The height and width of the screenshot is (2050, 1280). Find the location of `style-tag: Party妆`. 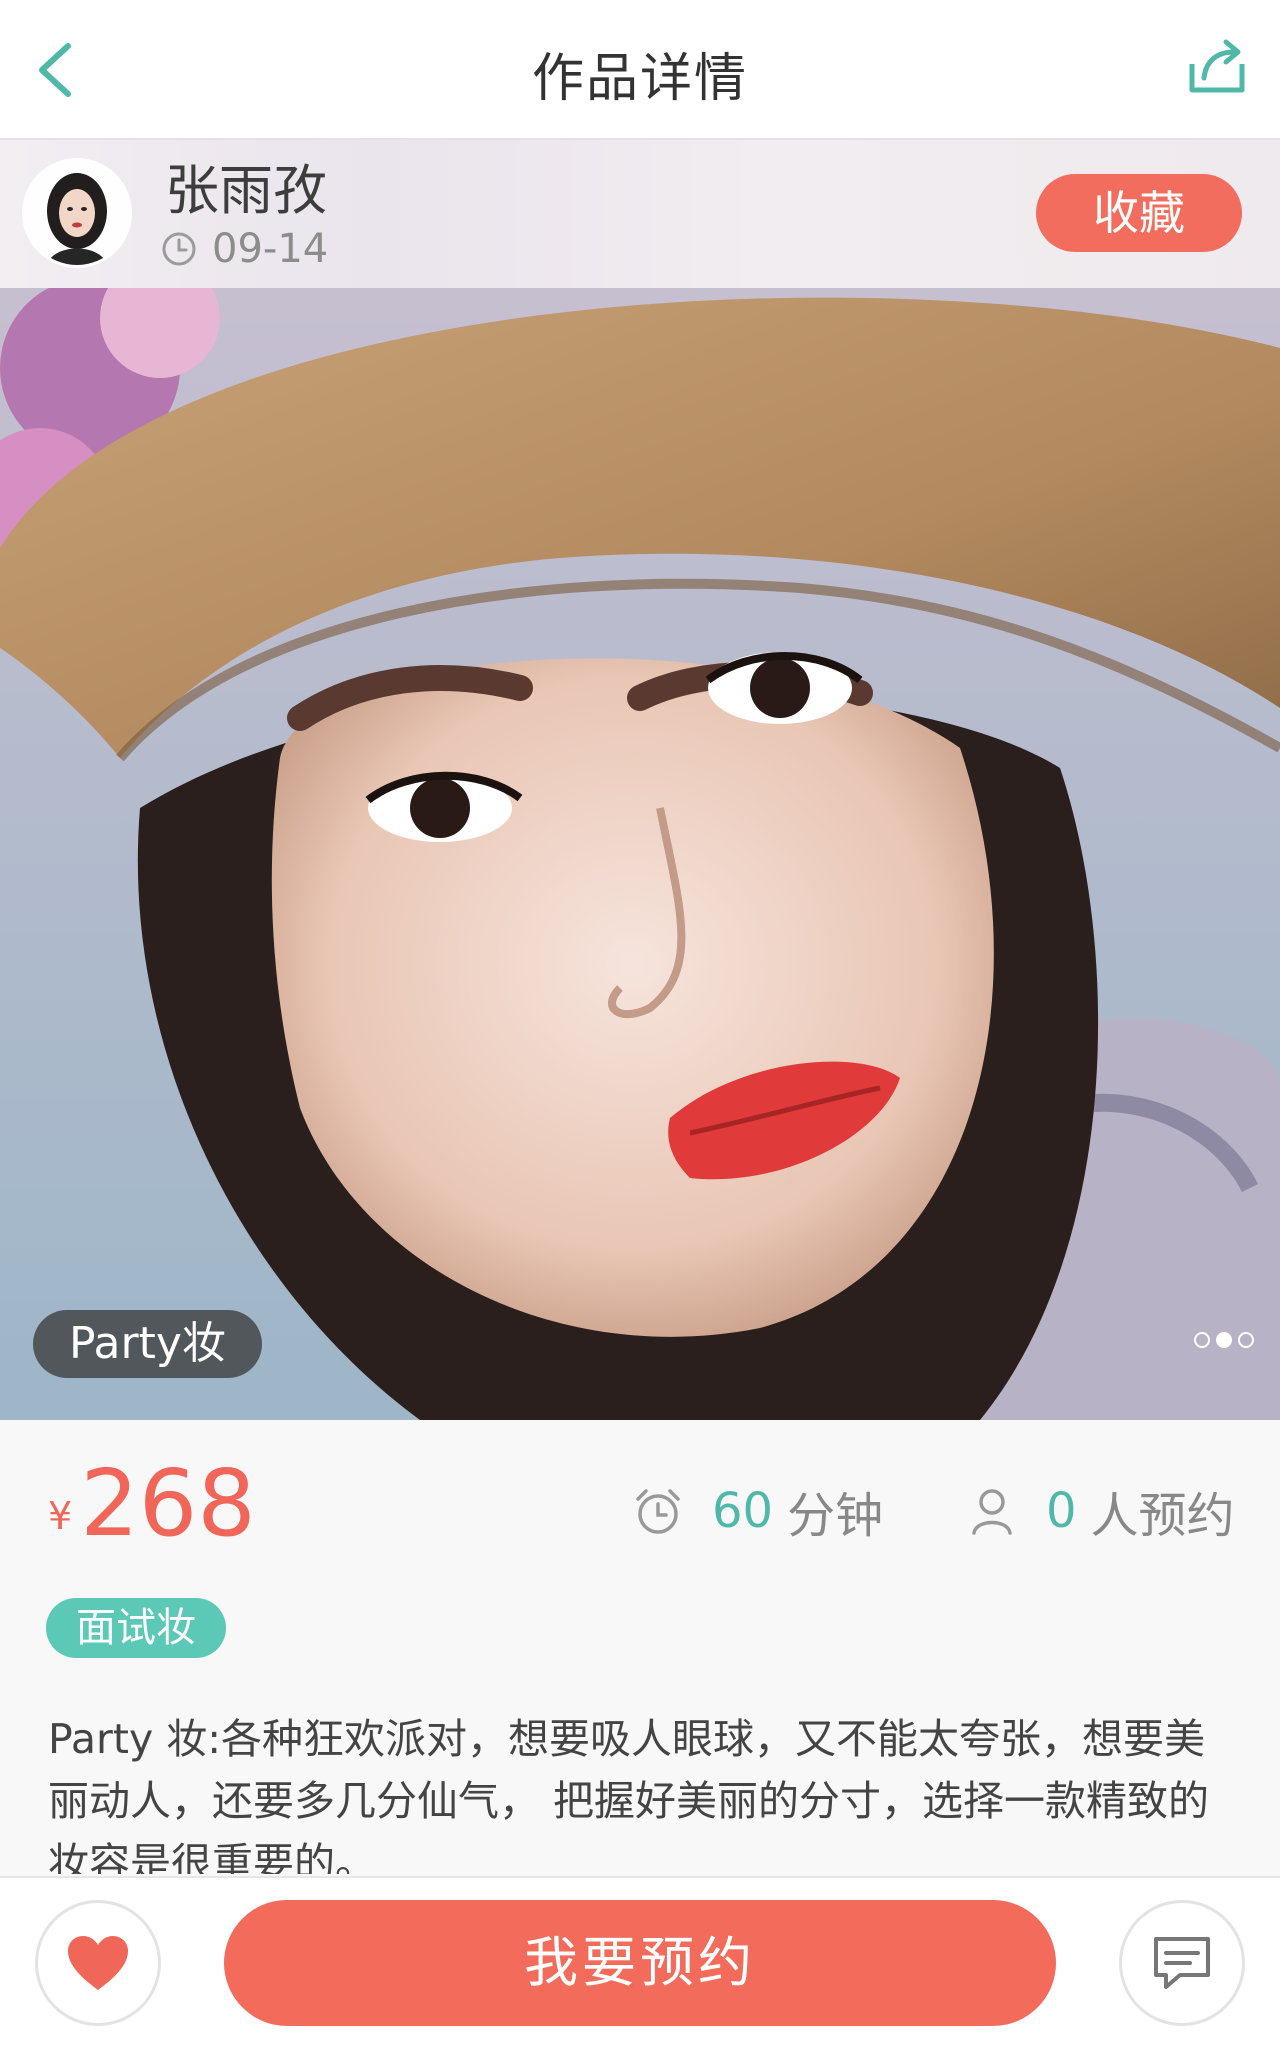

style-tag: Party妆 is located at coordinates (147, 1344).